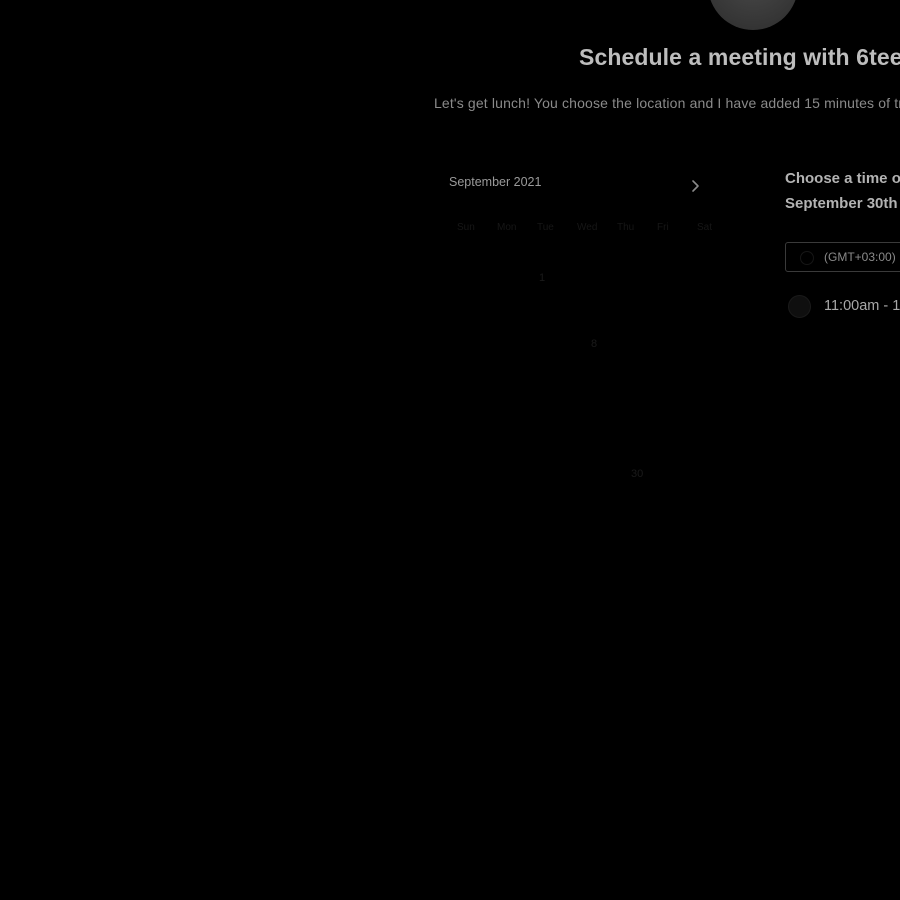 The image size is (900, 900). Describe the element at coordinates (466, 227) in the screenshot. I see `weekday-label: Sun` at that location.